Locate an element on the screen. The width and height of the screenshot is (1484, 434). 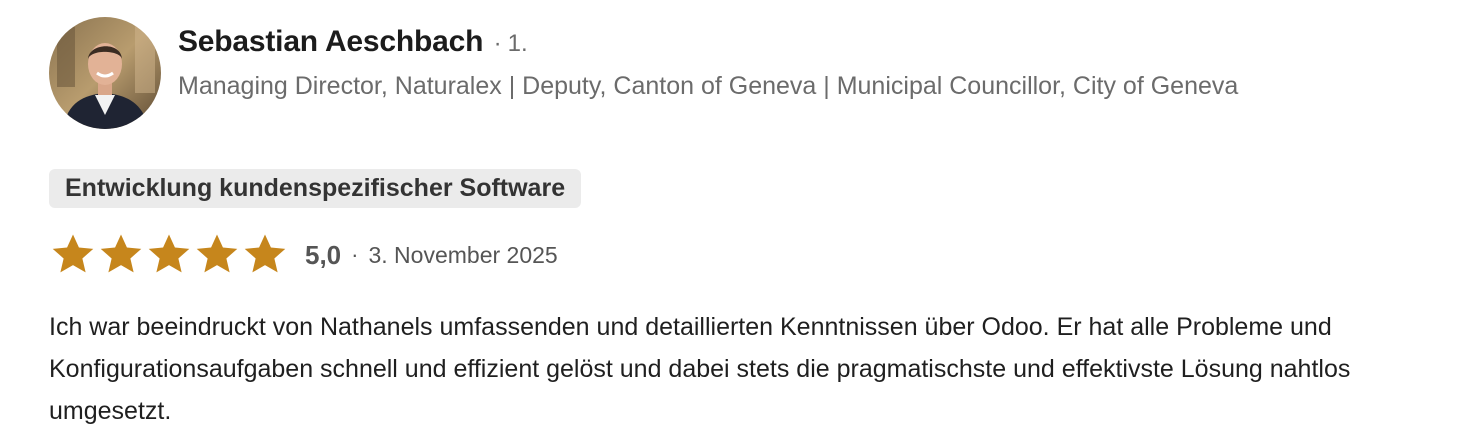
connection-degree: · 1. is located at coordinates (511, 43).